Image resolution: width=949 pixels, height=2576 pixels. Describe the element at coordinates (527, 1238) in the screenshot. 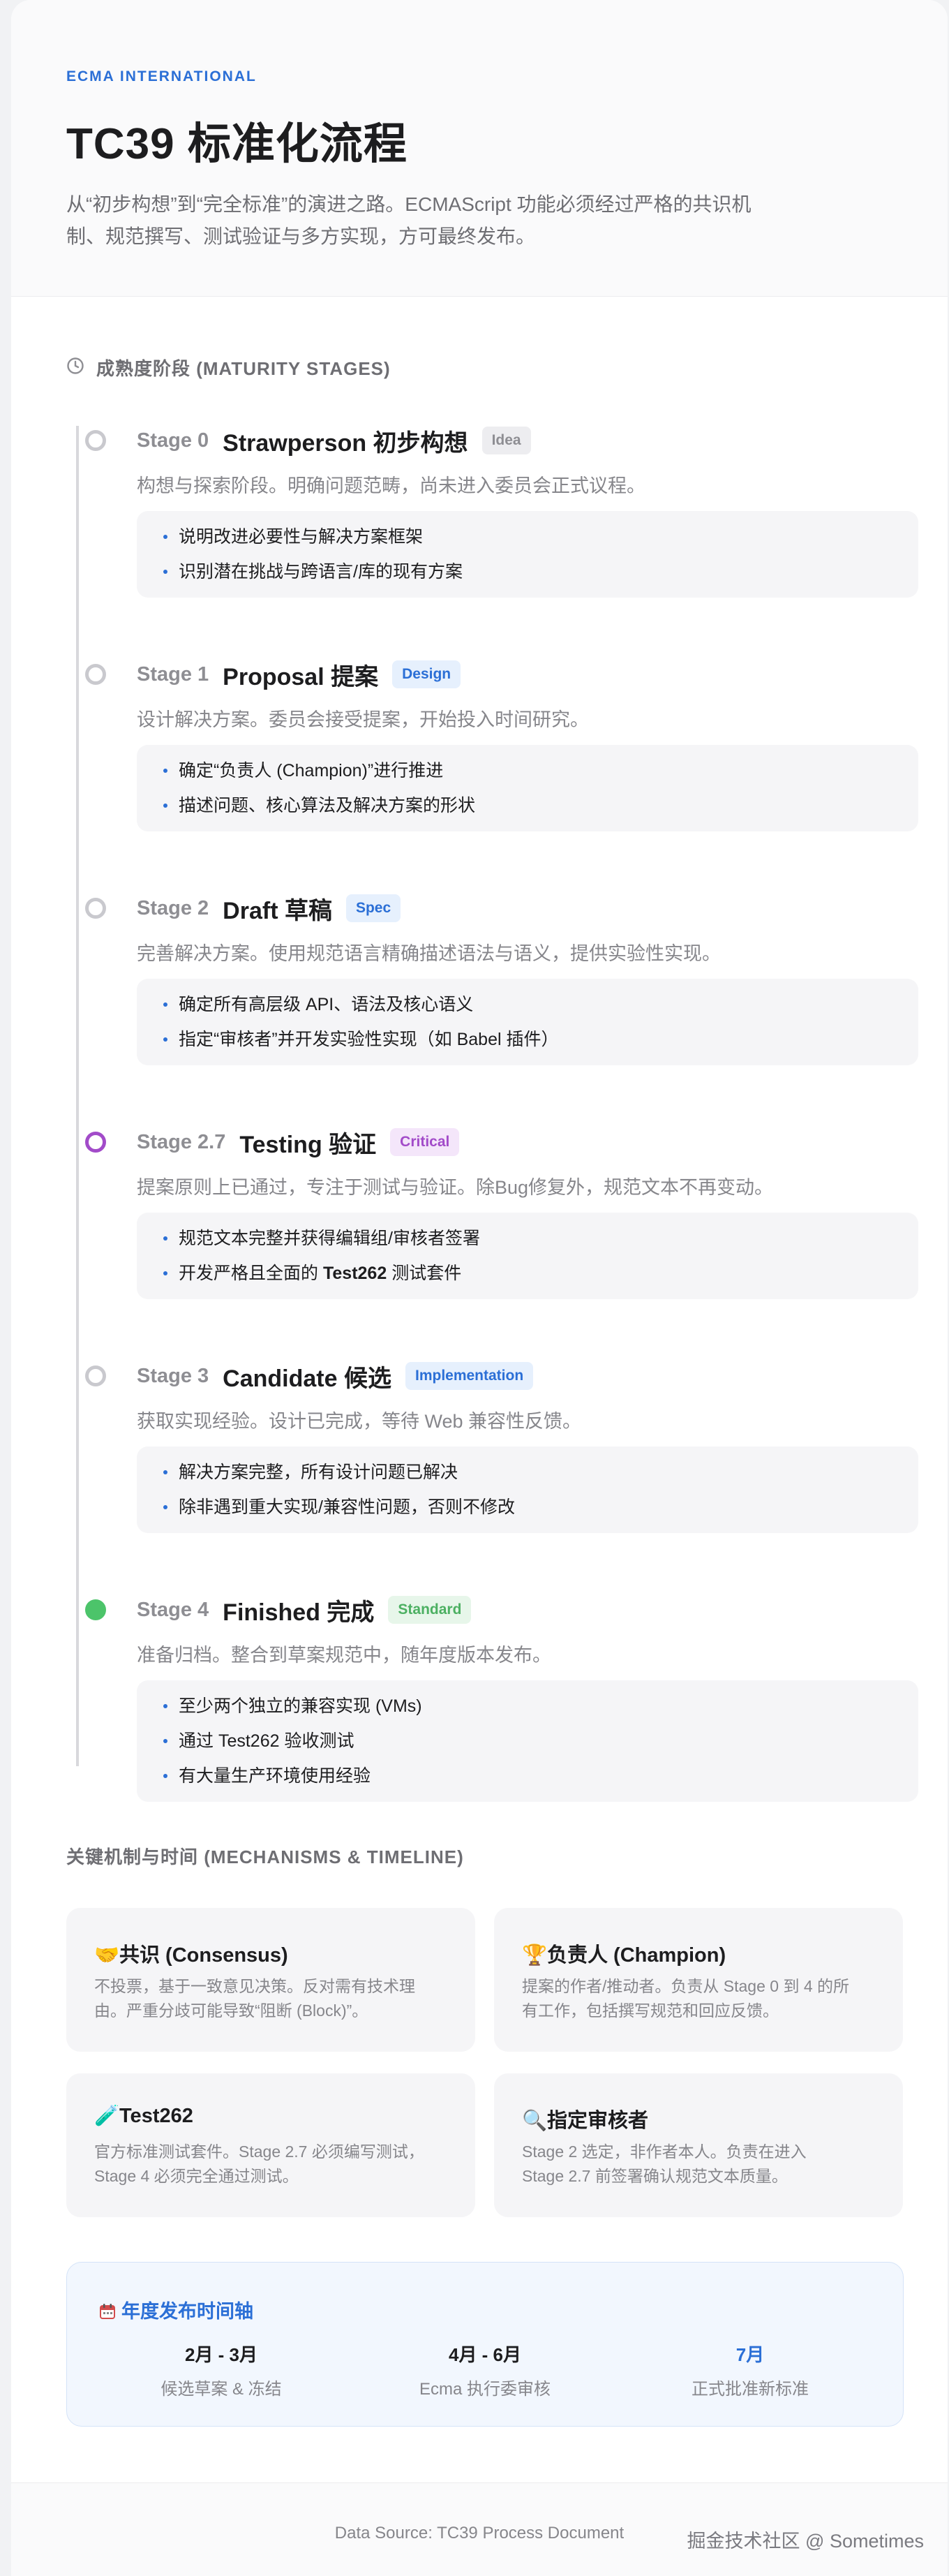

I see `bullet-item: 规范文本完整并获得编辑组/审核者签署` at that location.